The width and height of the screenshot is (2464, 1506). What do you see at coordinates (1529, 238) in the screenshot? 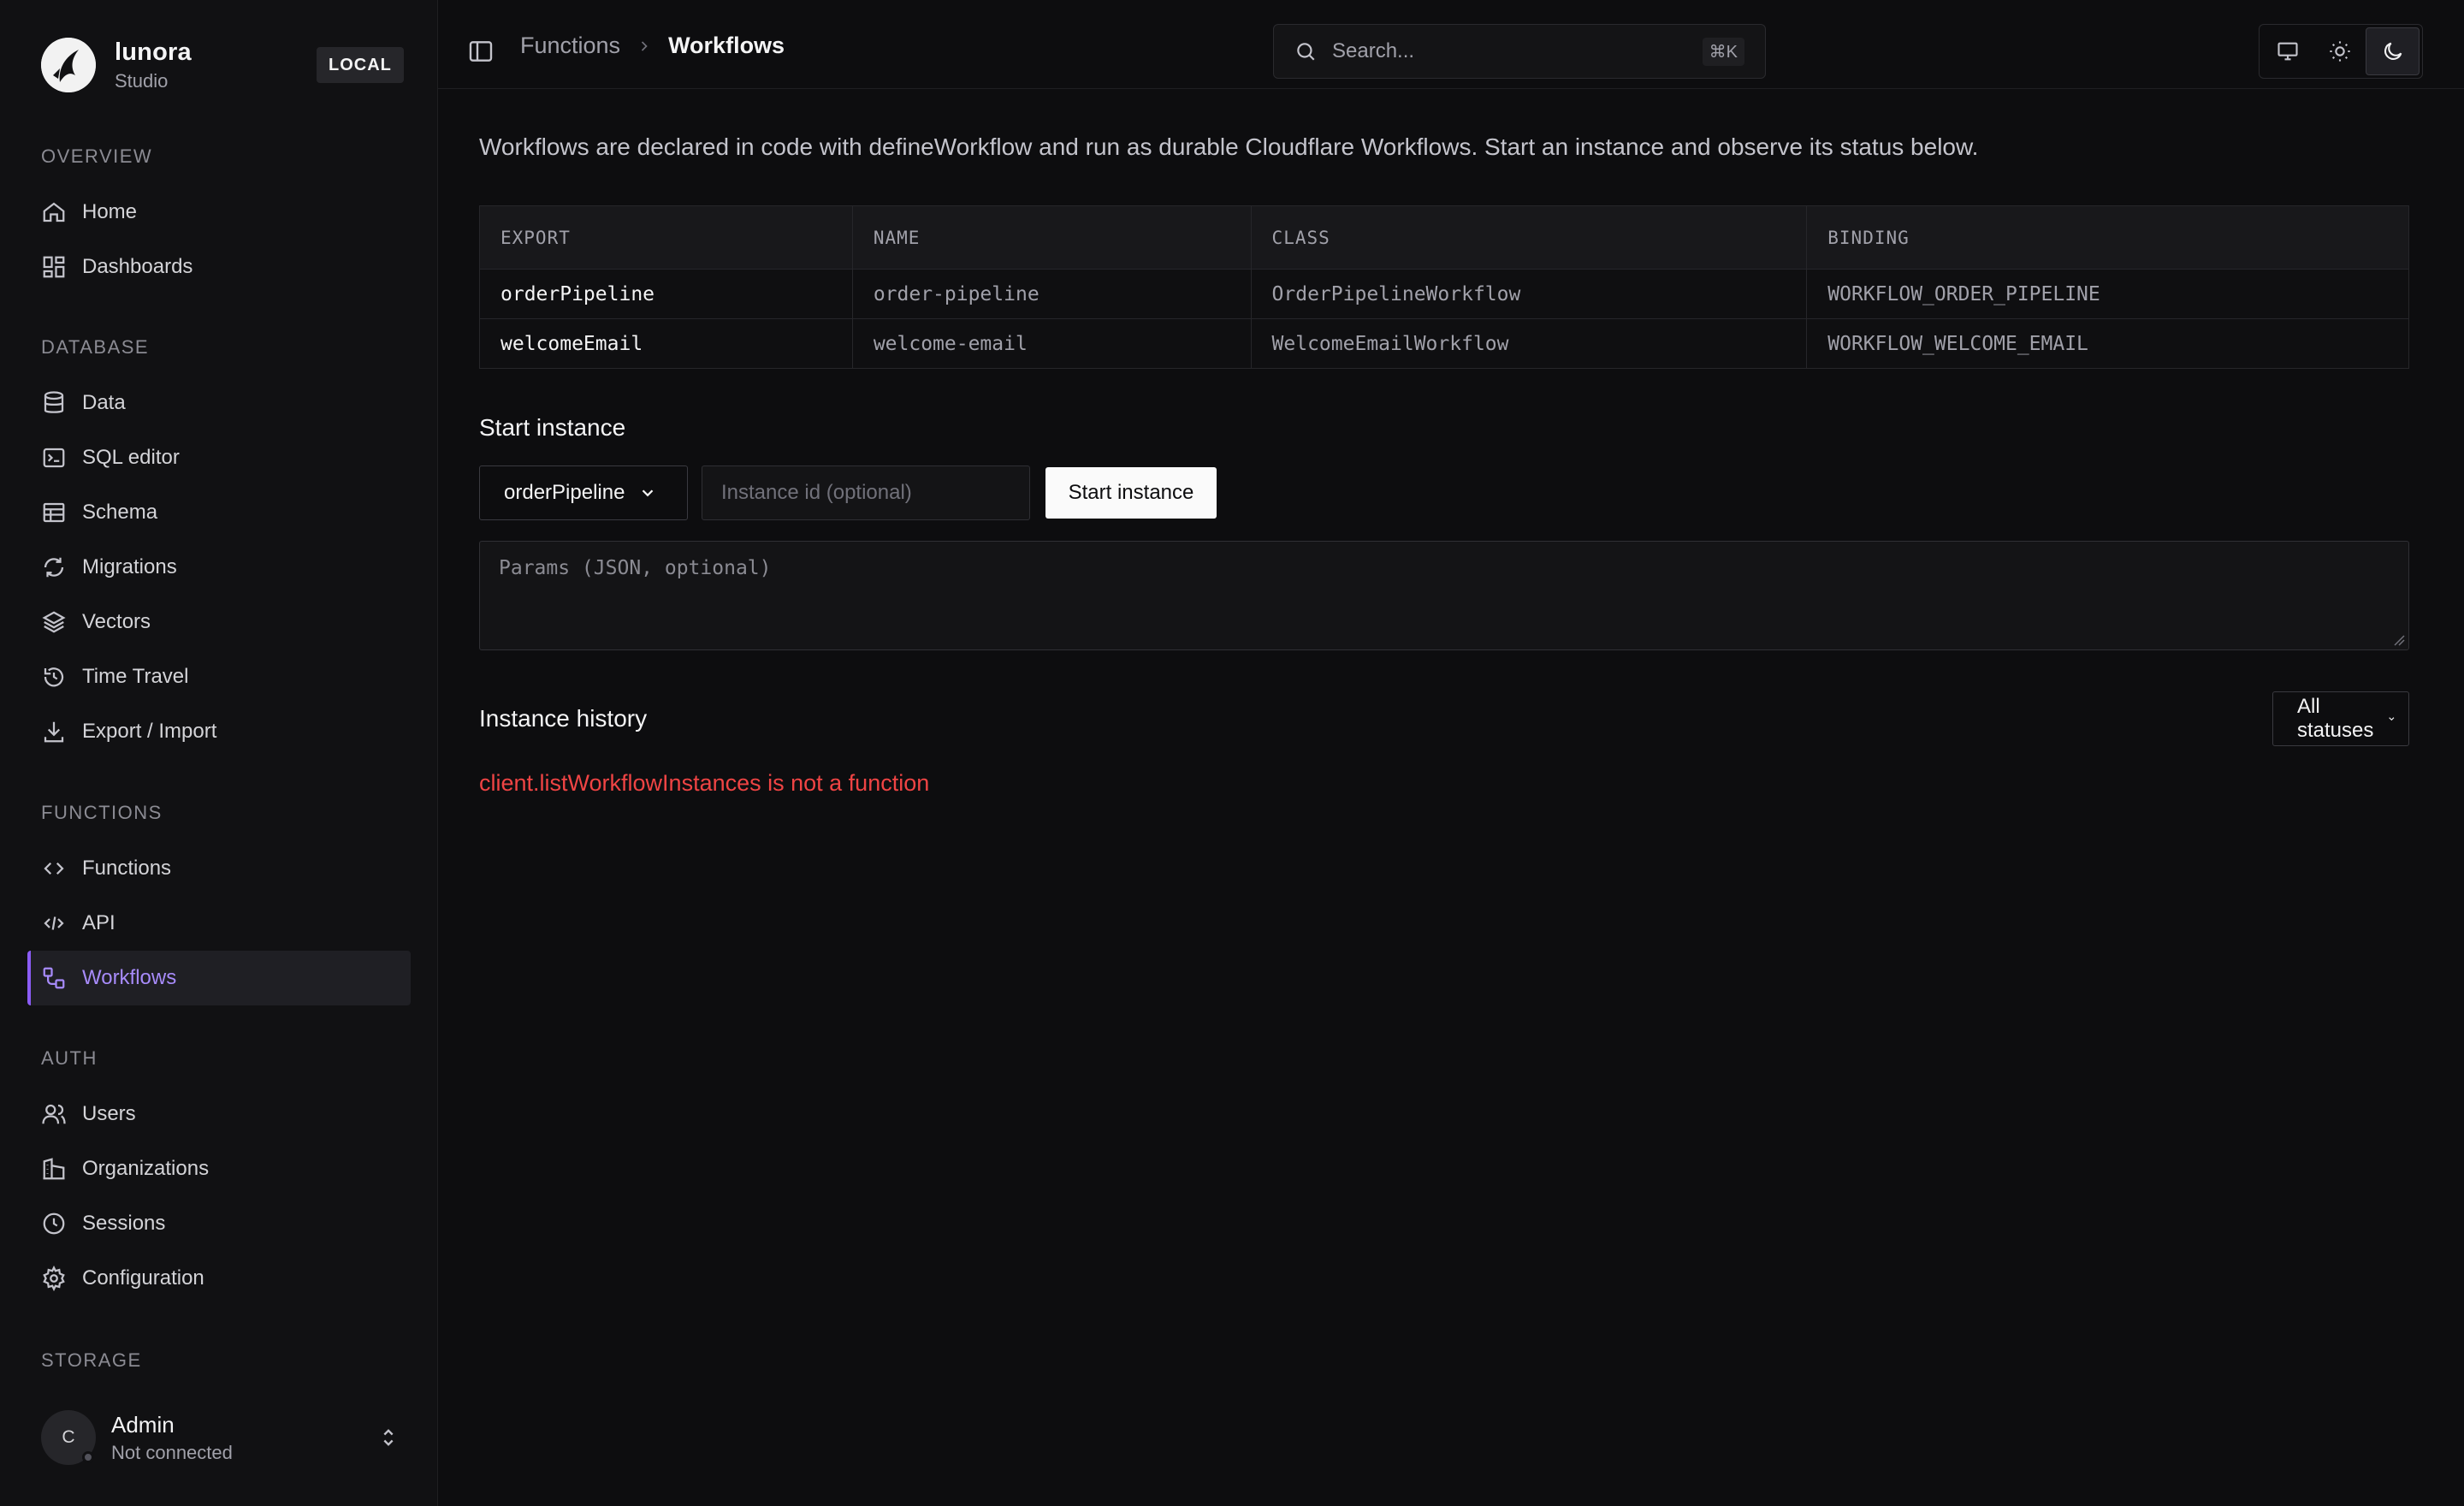
I see `column-header-class: CLASS` at bounding box center [1529, 238].